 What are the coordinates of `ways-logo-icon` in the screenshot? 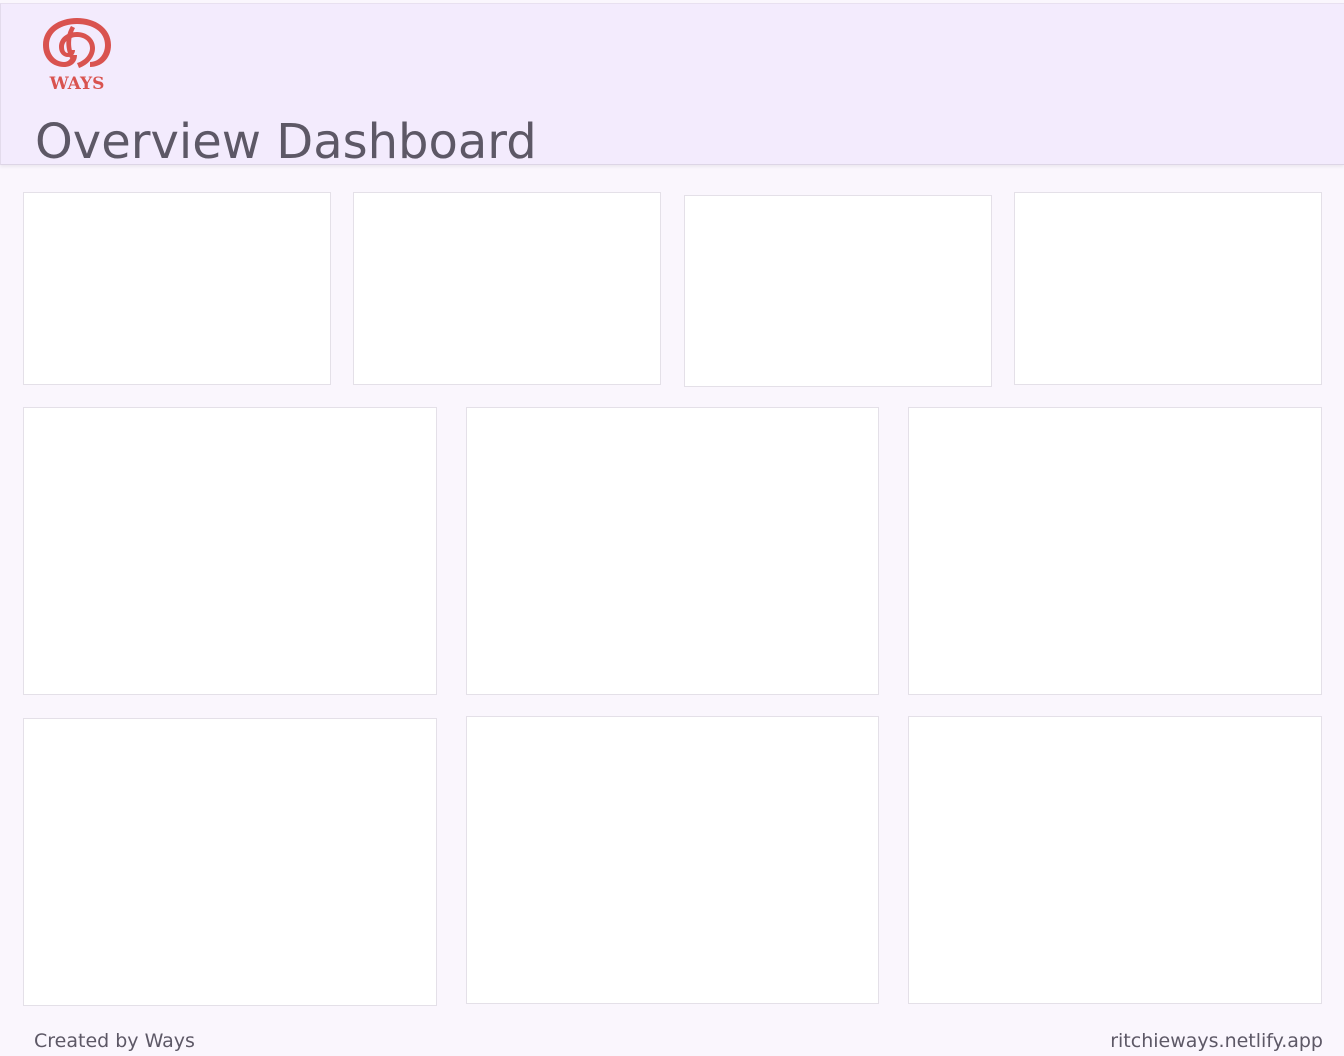 It's located at (77, 43).